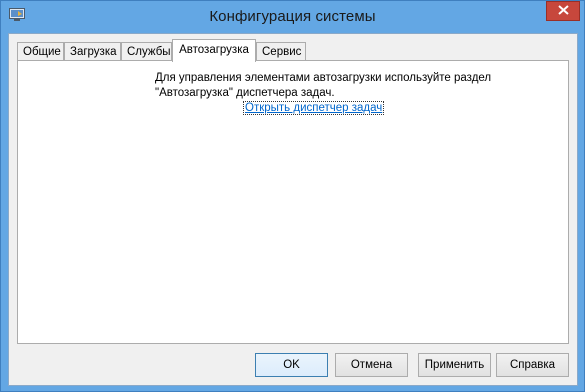 The width and height of the screenshot is (585, 392). I want to click on title-bar: Конфигурация системы, so click(292, 17).